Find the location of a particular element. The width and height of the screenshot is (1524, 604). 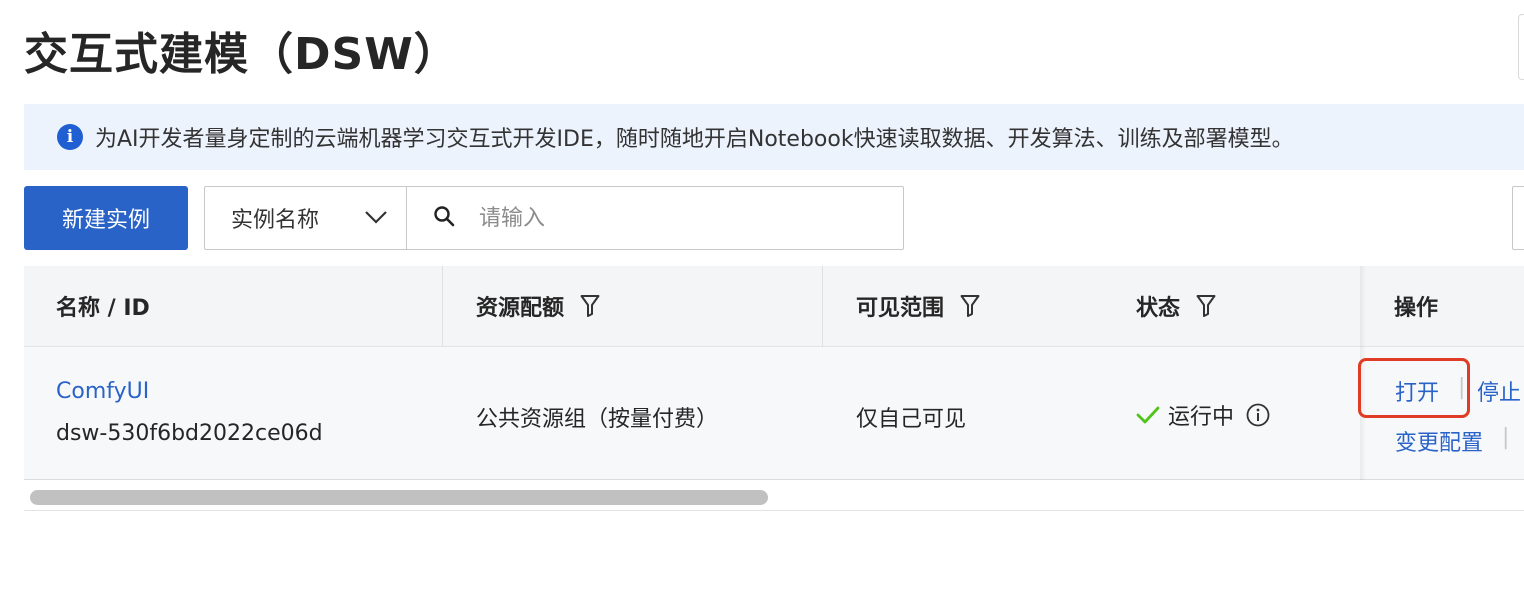

column-header-visibility: 可见范围 is located at coordinates (918, 306).